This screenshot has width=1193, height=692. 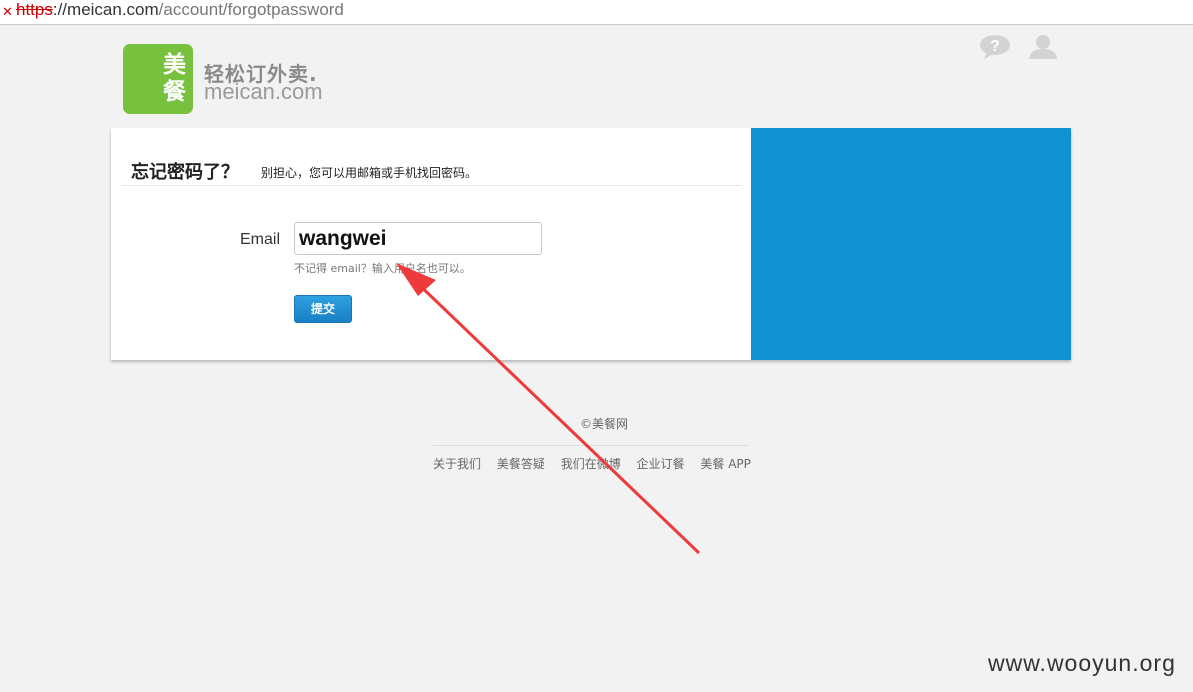 I want to click on submit-button: 提交, so click(x=323, y=309).